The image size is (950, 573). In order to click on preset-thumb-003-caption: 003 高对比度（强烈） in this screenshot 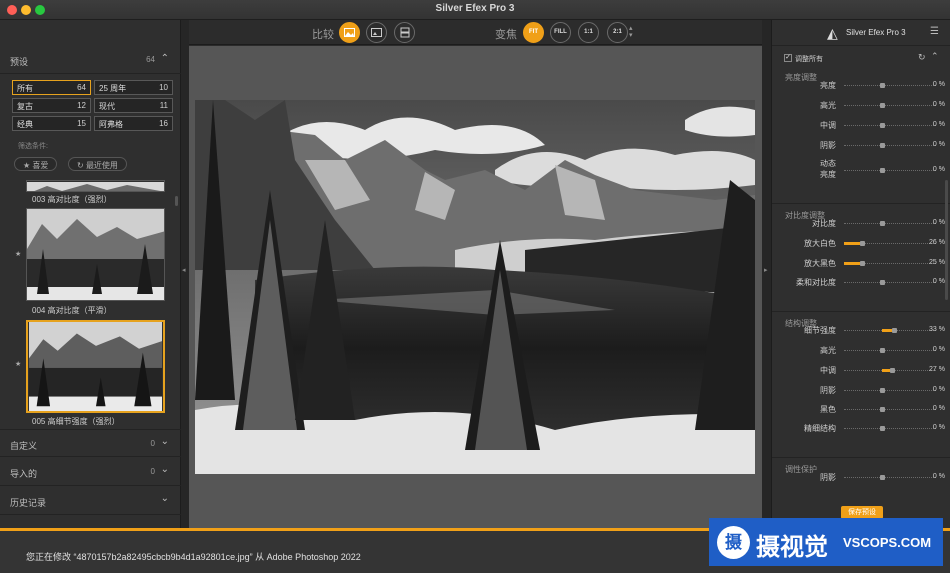, I will do `click(72, 199)`.